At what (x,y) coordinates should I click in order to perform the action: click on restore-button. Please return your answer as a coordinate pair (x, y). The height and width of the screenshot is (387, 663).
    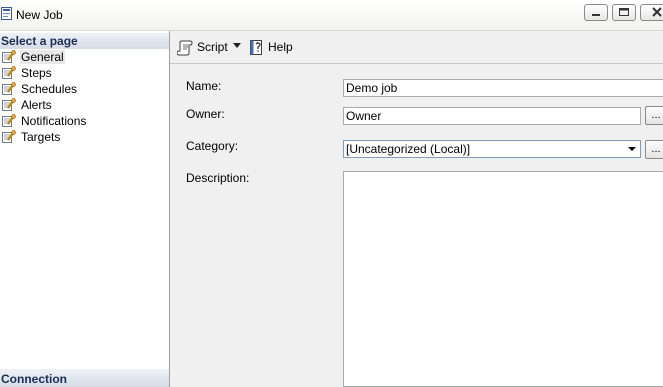
    Looking at the image, I should click on (624, 12).